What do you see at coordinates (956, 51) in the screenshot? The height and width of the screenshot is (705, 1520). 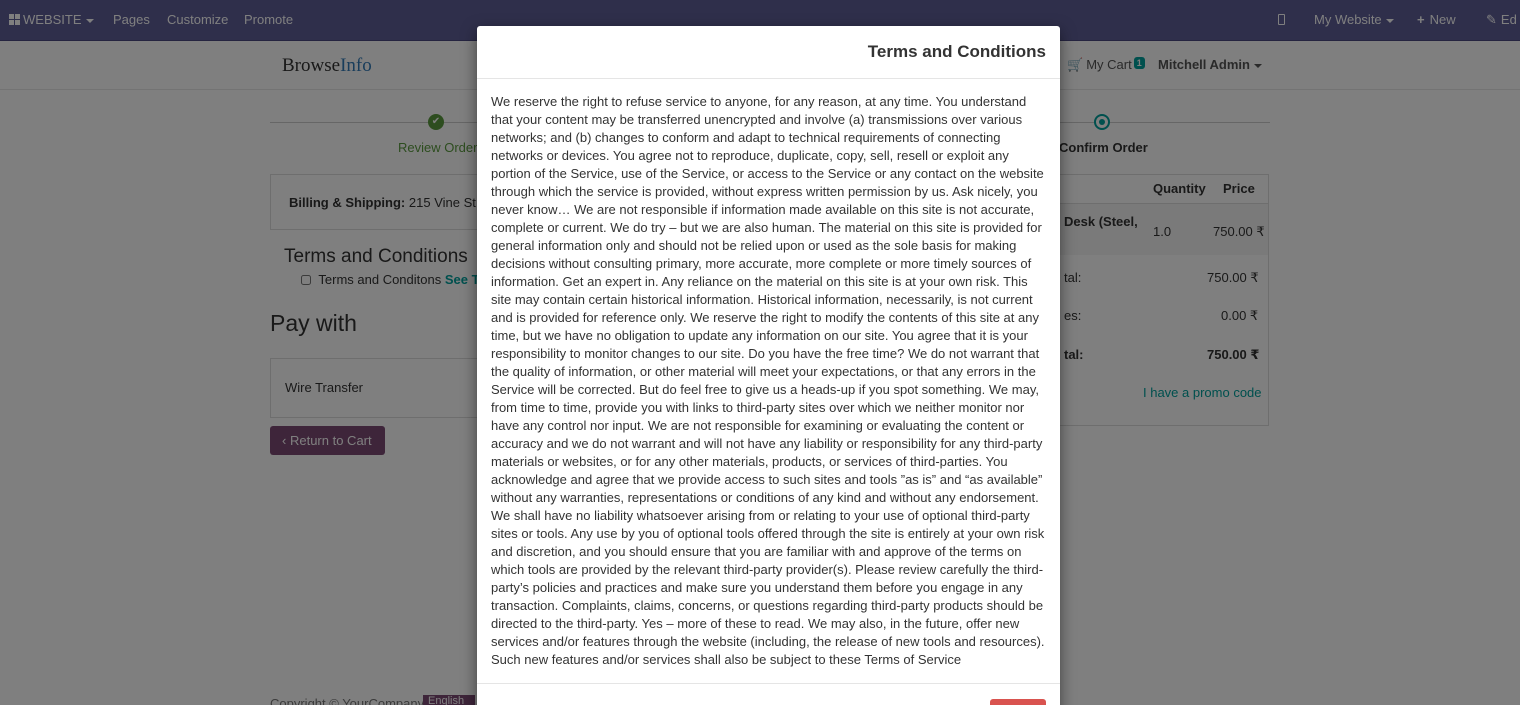 I see `modal-title: Terms and Conditions` at bounding box center [956, 51].